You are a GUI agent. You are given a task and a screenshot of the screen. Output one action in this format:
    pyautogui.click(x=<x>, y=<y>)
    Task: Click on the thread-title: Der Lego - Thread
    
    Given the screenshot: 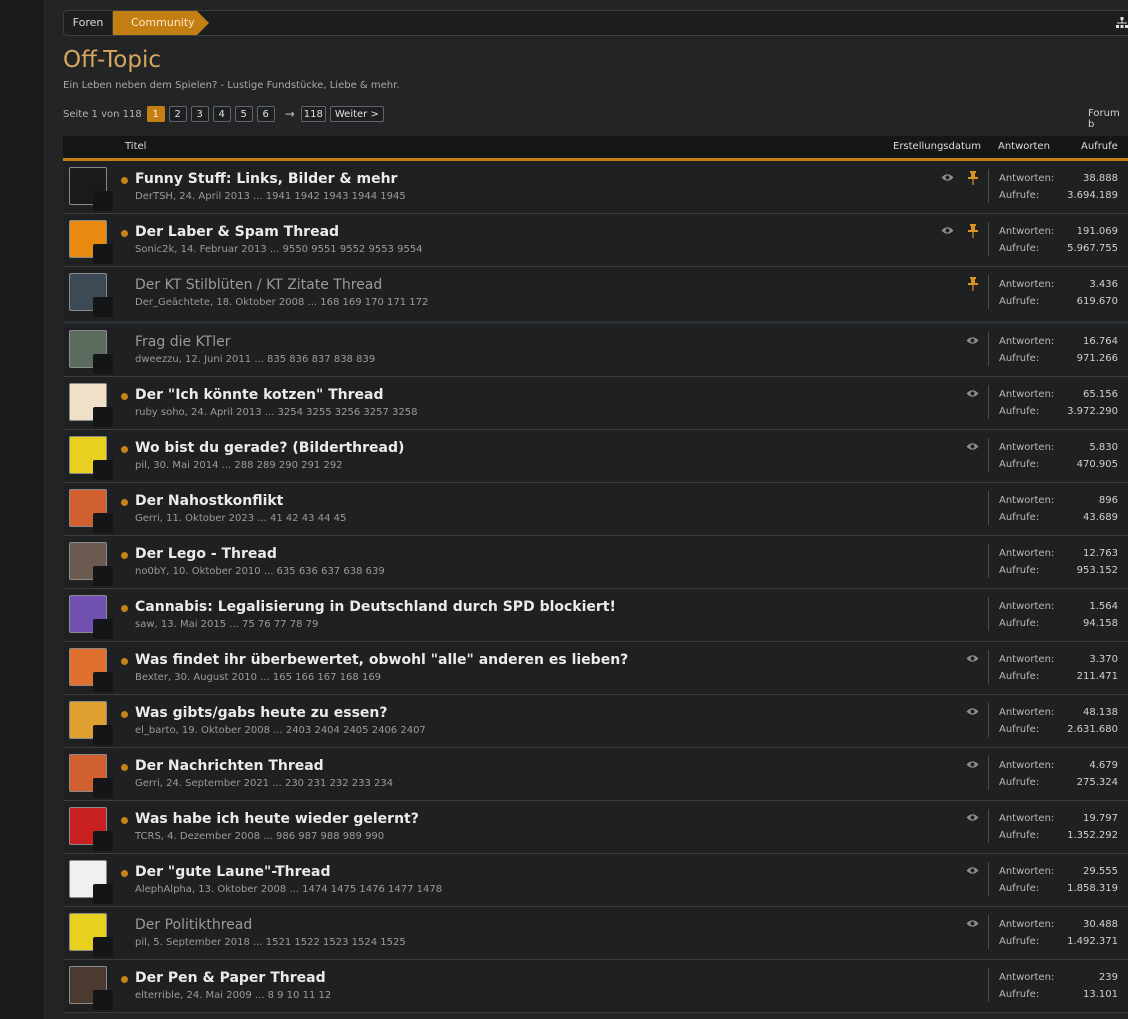 What is the action you would take?
    pyautogui.click(x=206, y=554)
    